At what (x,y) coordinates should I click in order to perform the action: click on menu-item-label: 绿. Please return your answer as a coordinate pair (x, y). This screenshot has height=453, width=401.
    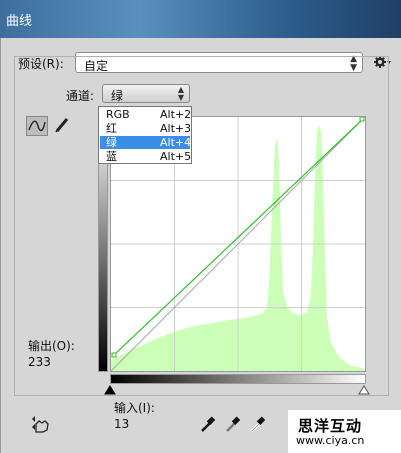
    Looking at the image, I should click on (111, 142).